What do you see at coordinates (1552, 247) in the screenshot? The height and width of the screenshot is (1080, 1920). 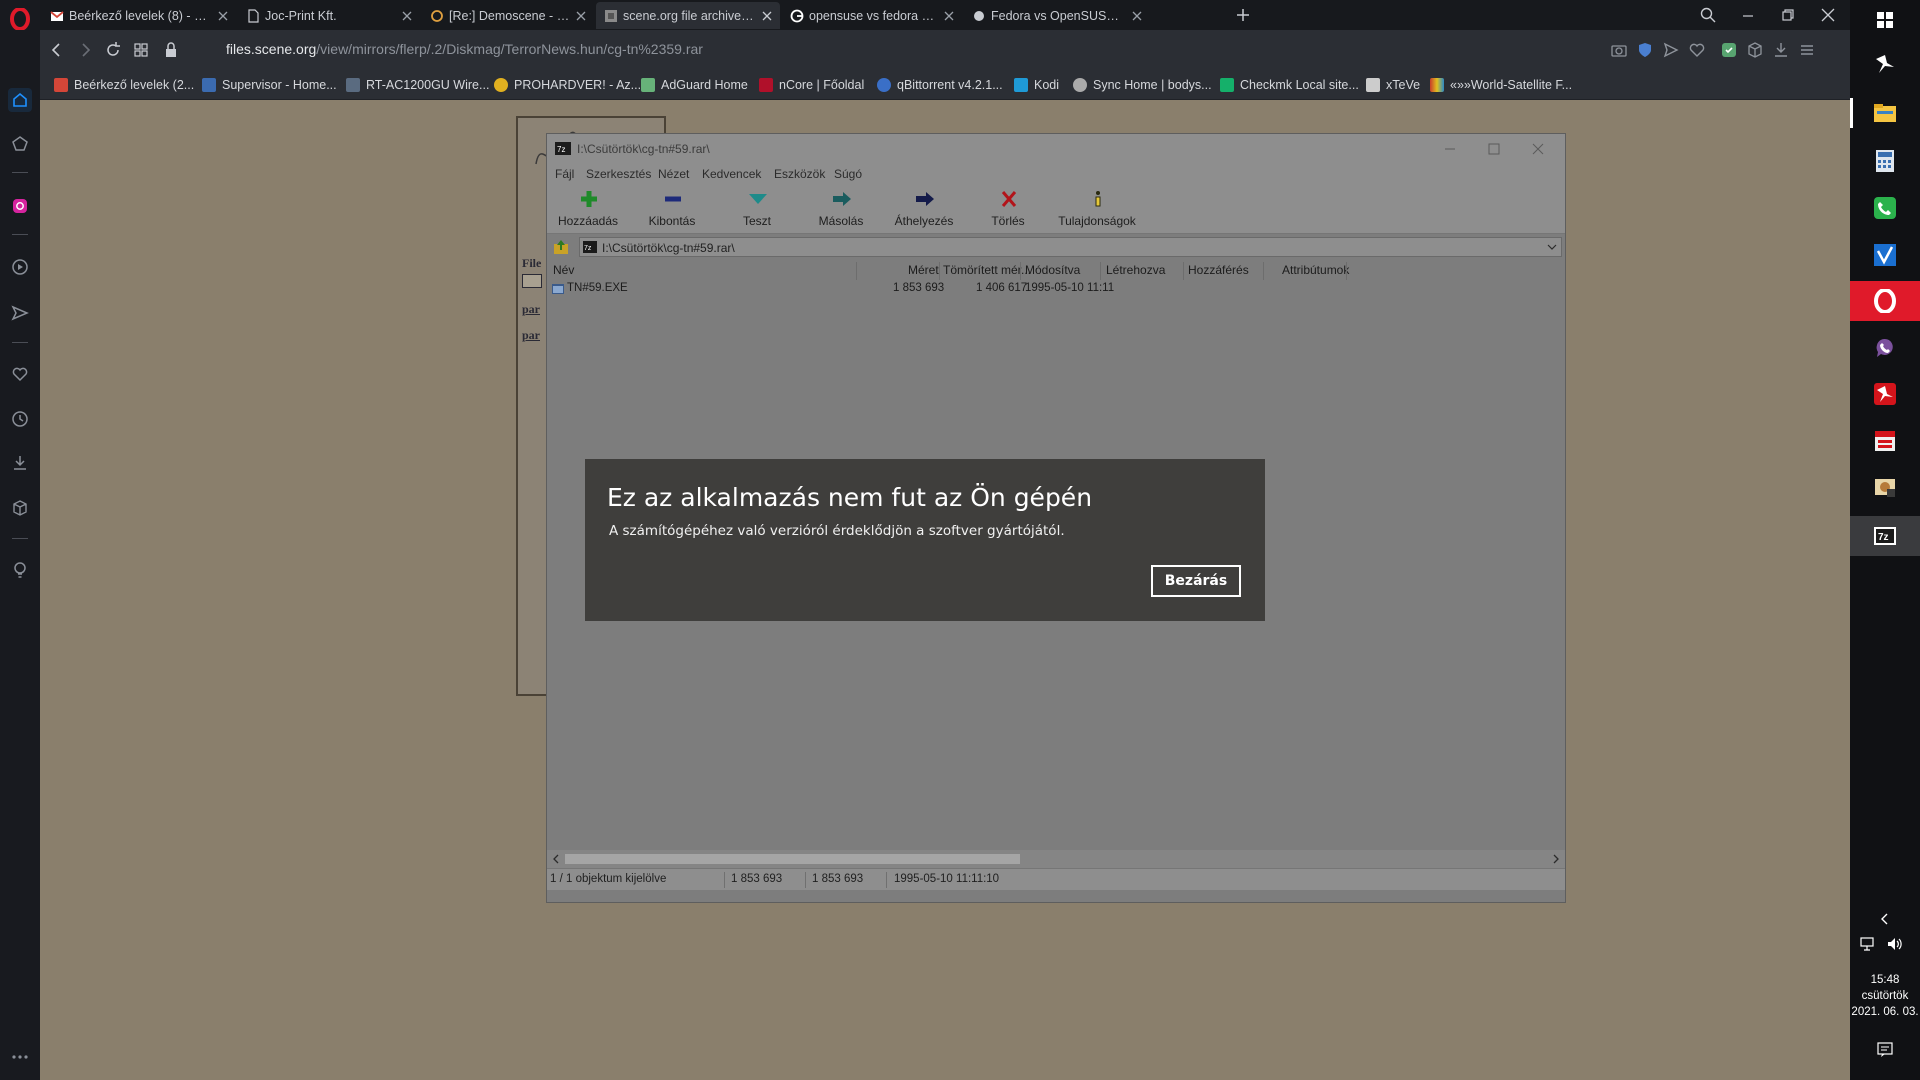 I see `chevron-down-icon` at bounding box center [1552, 247].